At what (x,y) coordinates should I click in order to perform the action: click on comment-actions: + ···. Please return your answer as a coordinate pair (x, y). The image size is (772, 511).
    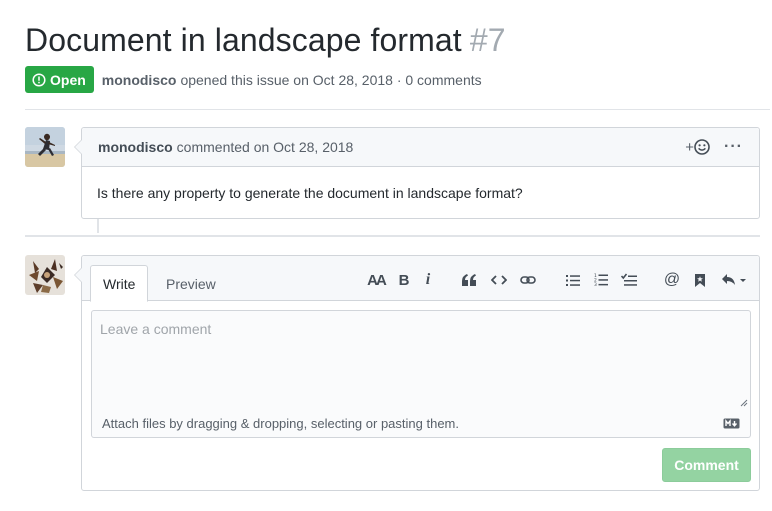
    Looking at the image, I should click on (714, 147).